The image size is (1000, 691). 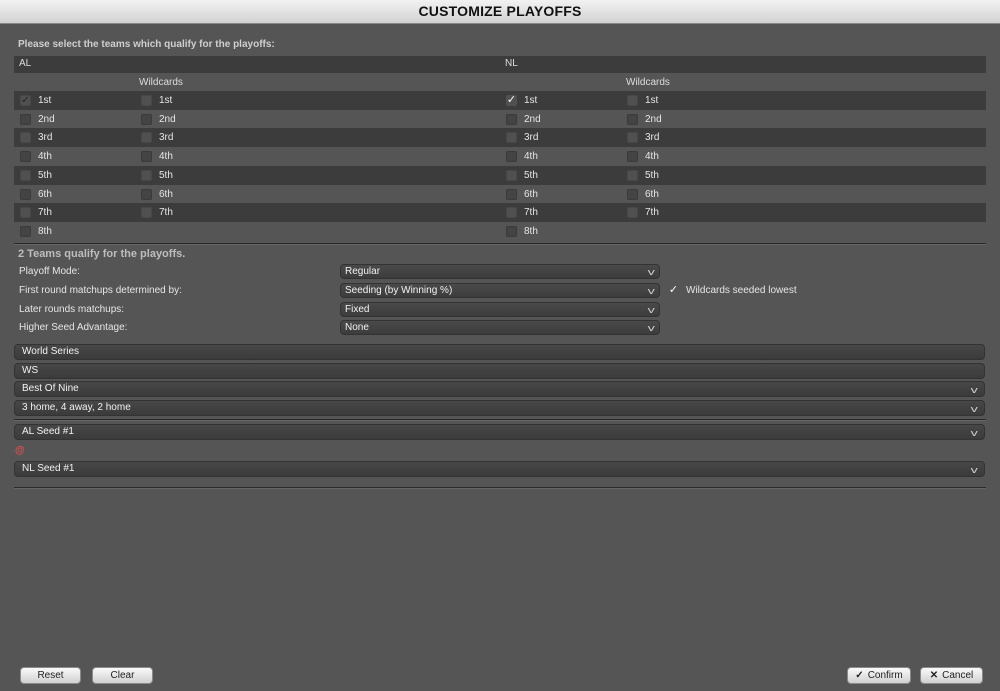 I want to click on al-wildcards-header: Wildcards, so click(x=161, y=82).